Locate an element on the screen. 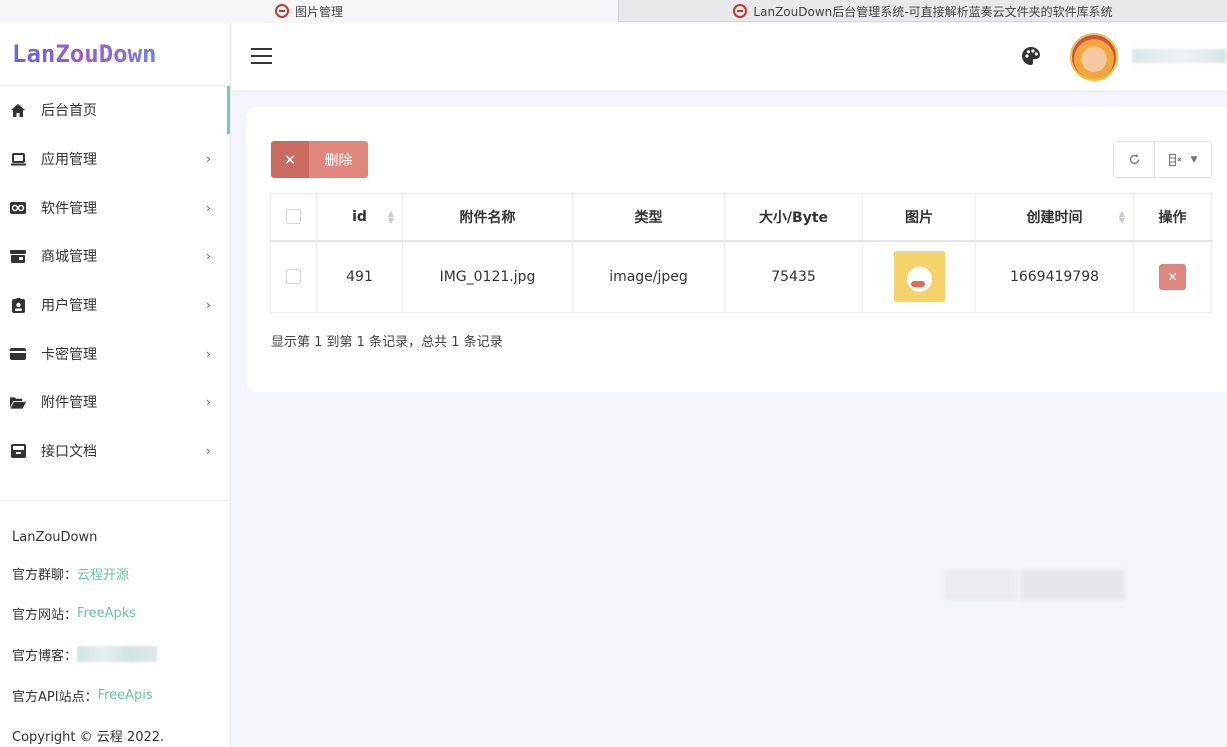  hamburger-icon is located at coordinates (261, 56).